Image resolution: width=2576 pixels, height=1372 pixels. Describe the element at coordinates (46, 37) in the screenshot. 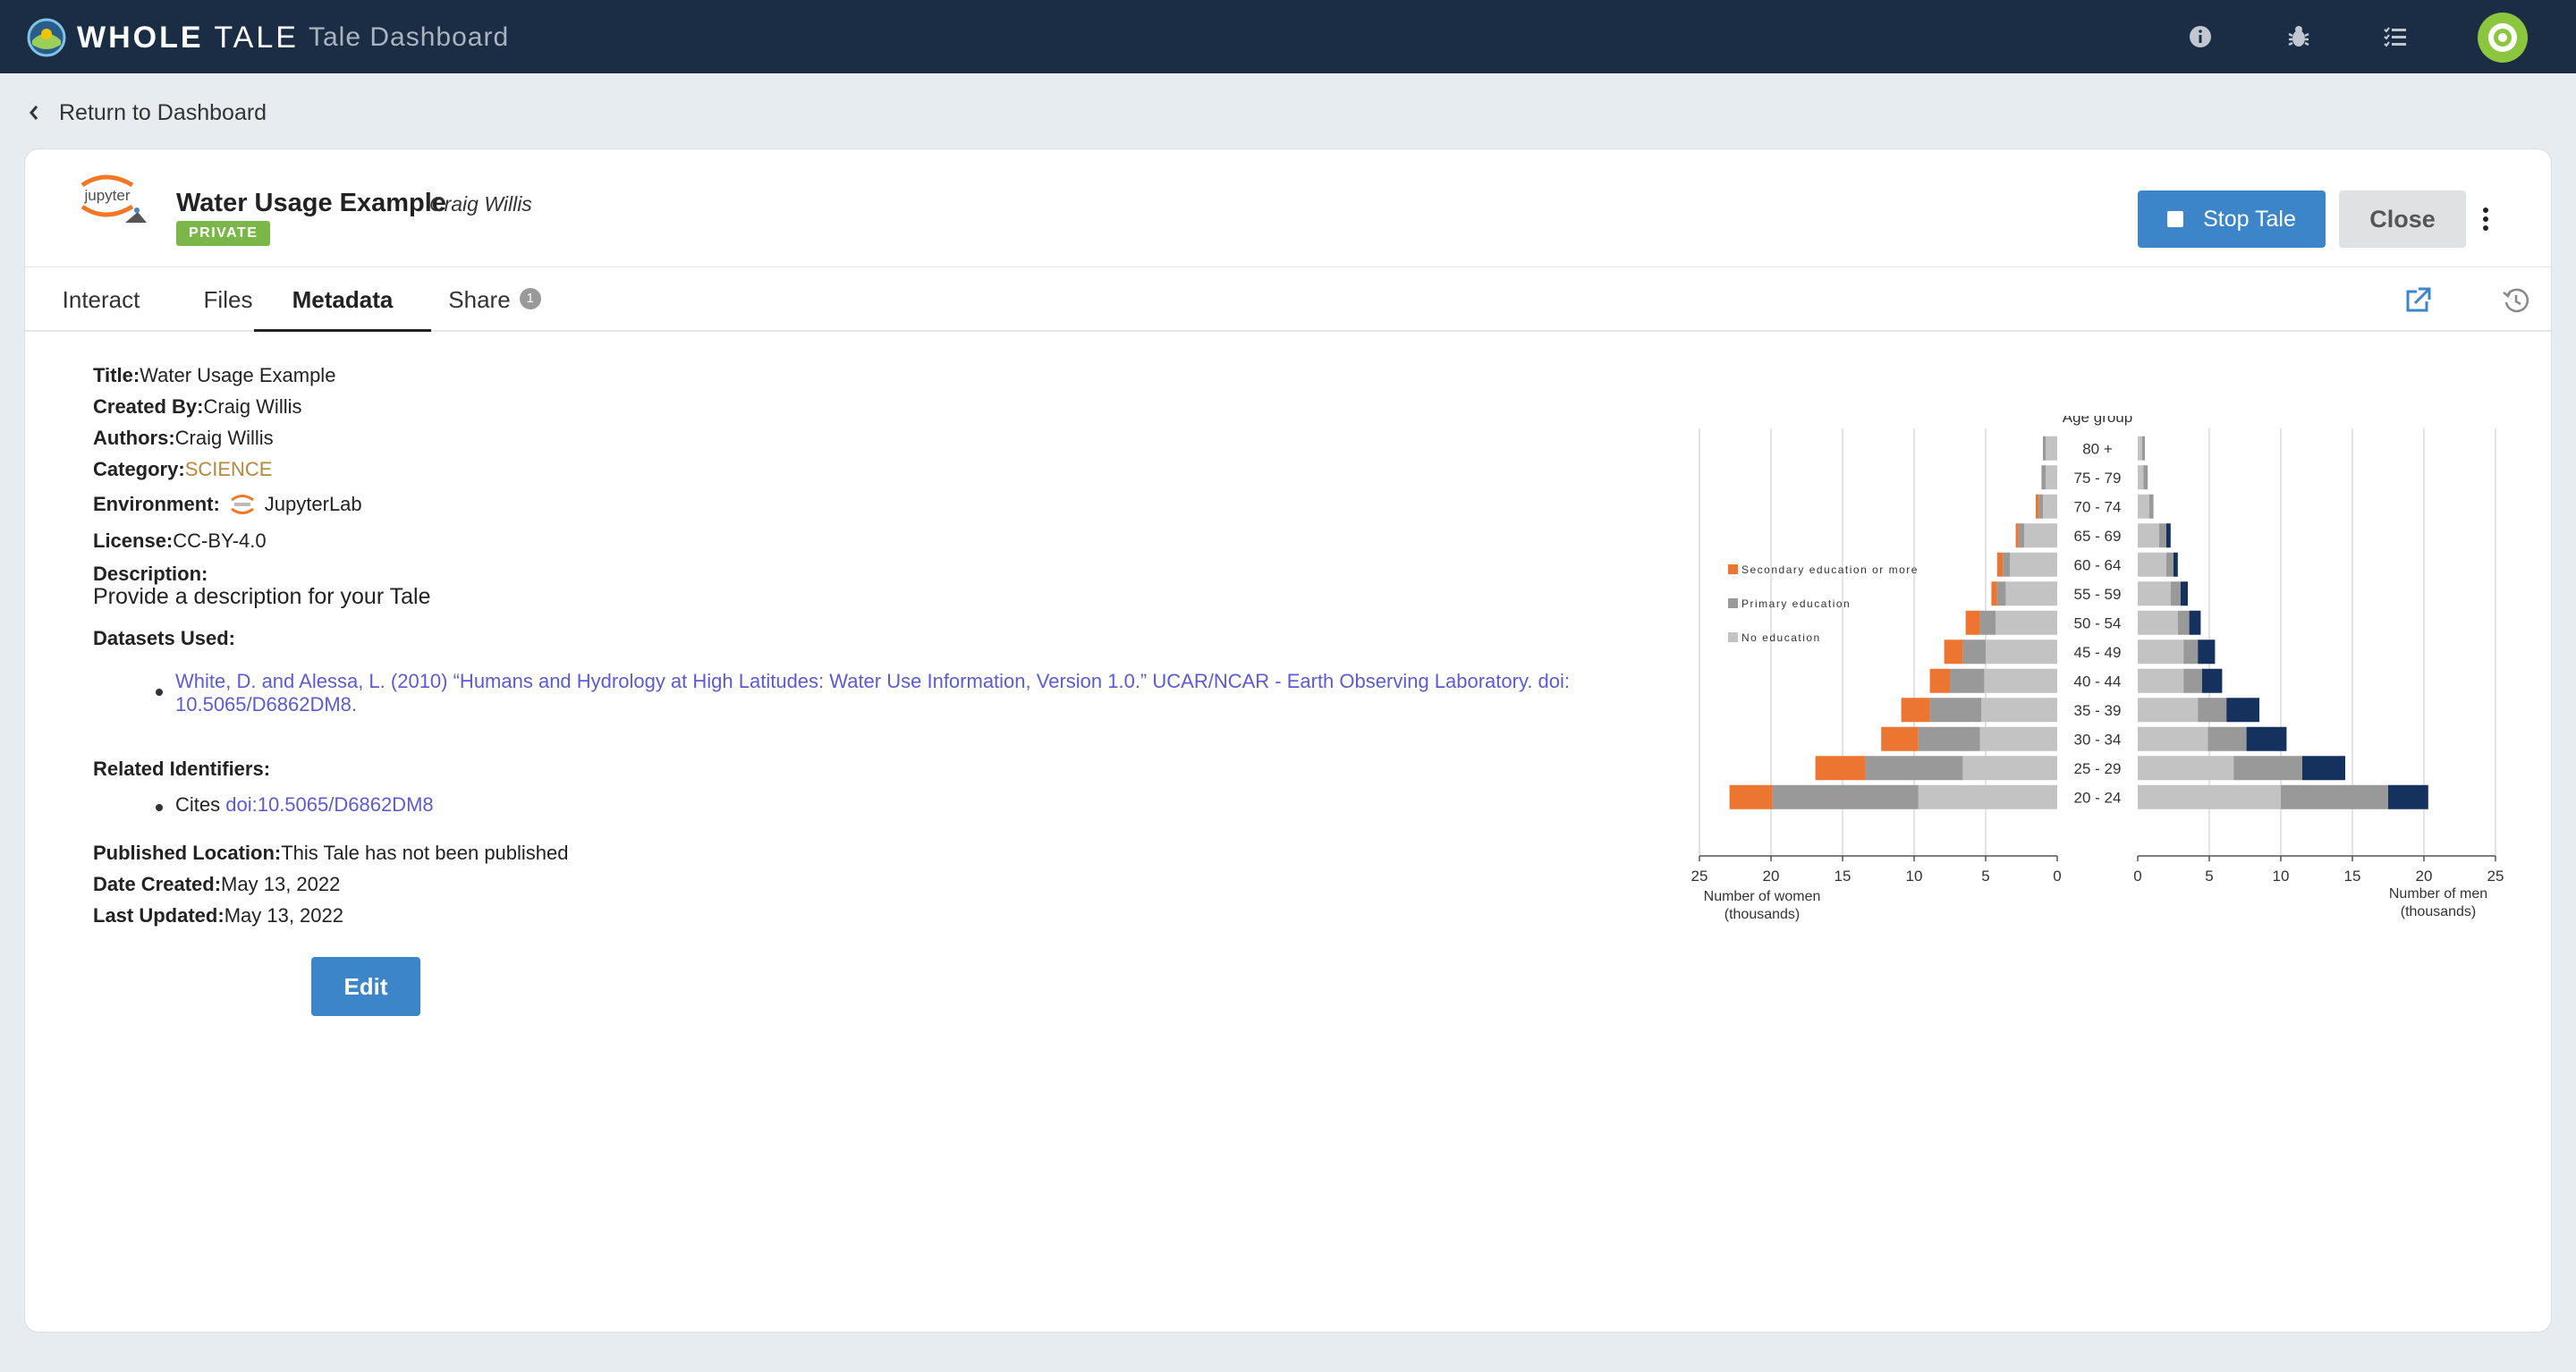

I see `whole-tale-logo-icon` at that location.